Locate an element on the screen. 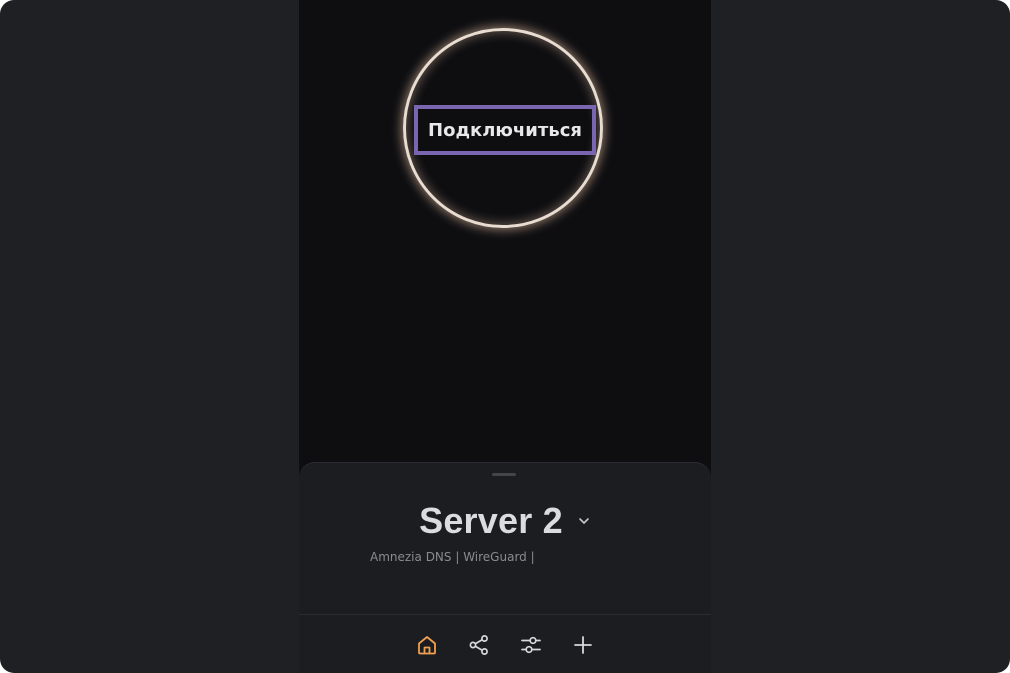 The width and height of the screenshot is (1010, 673). server-drawer: Server 2 Amnezia DNS | WireGuard | is located at coordinates (505, 567).